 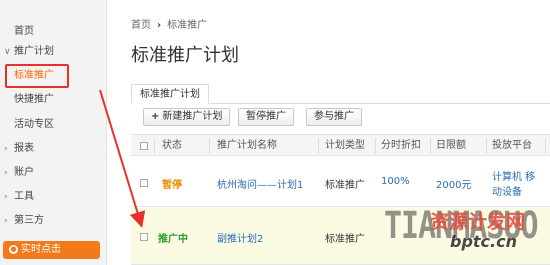 I want to click on realtime-click-button: ● 实时点击, so click(x=51, y=250).